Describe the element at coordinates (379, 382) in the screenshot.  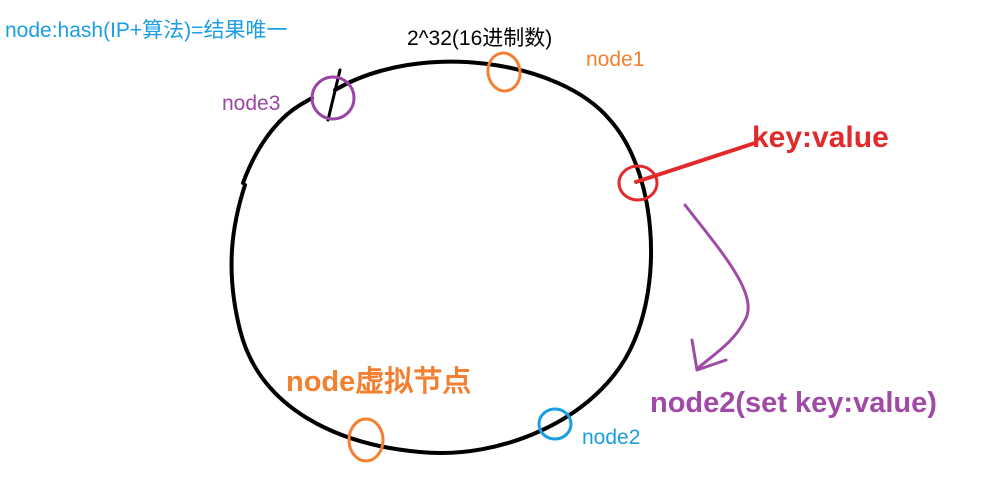
I see `virtual-node-label: node虚拟节点` at that location.